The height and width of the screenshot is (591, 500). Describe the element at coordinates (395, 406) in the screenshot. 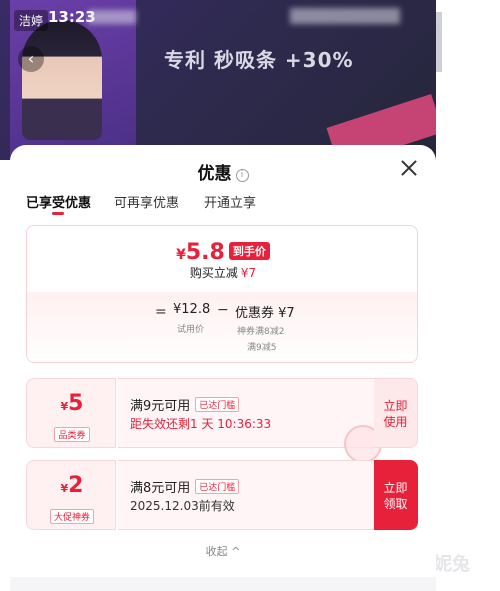

I see `use-now-line1: 立即` at that location.